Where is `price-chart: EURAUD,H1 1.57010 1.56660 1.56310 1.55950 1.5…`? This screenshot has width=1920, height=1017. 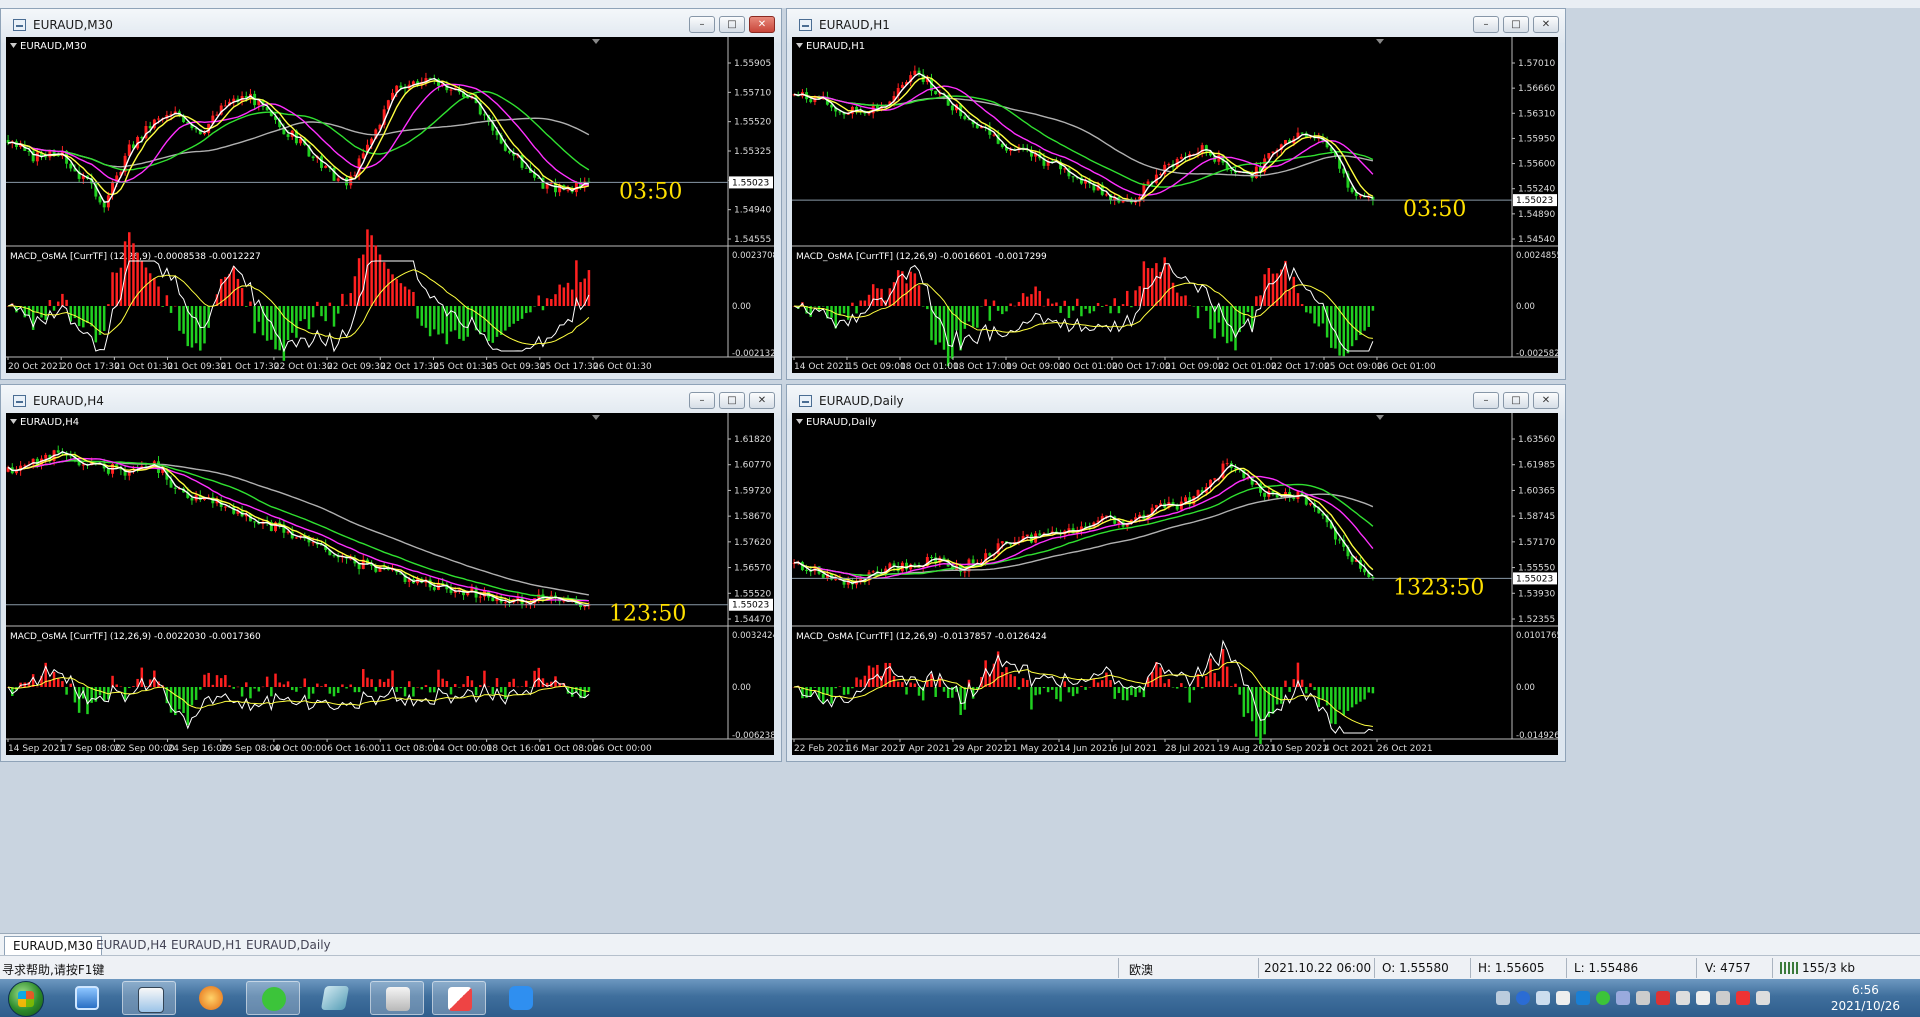 price-chart: EURAUD,H1 1.57010 1.56660 1.56310 1.55950 1.5… is located at coordinates (1175, 205).